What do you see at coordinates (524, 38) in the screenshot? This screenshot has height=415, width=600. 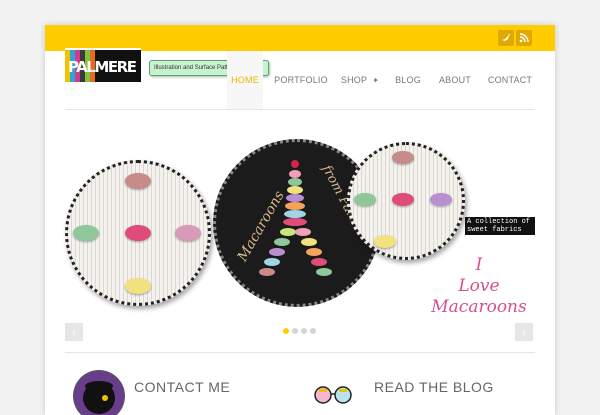 I see `rss-icon` at bounding box center [524, 38].